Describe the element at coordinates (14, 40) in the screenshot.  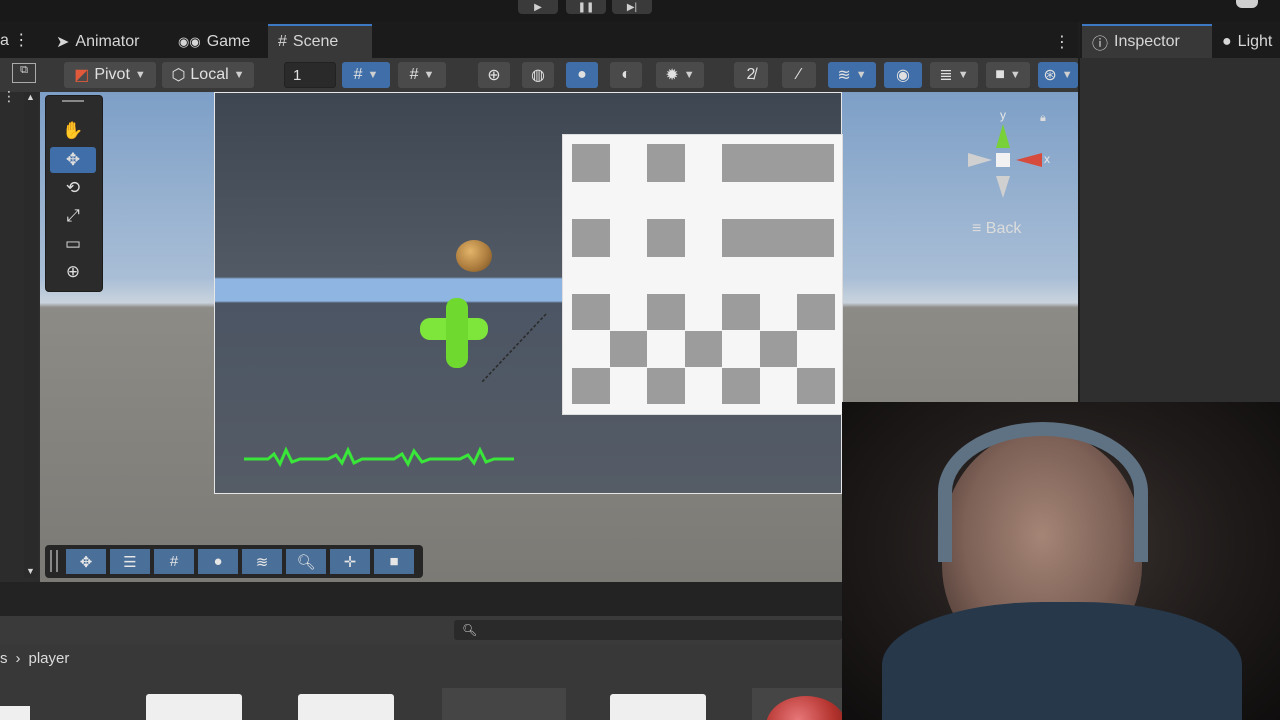
I see `tab-overflow-menu: a ⋮` at that location.